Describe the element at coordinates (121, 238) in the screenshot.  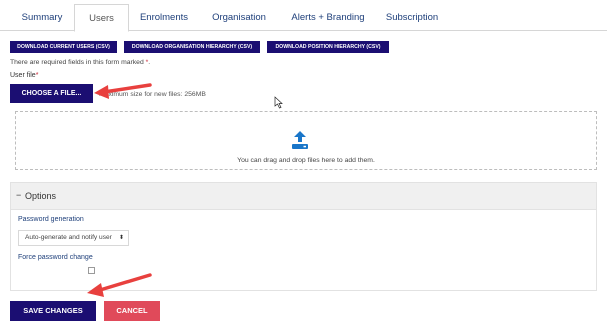
I see `select-caret-icon: ⬍` at that location.